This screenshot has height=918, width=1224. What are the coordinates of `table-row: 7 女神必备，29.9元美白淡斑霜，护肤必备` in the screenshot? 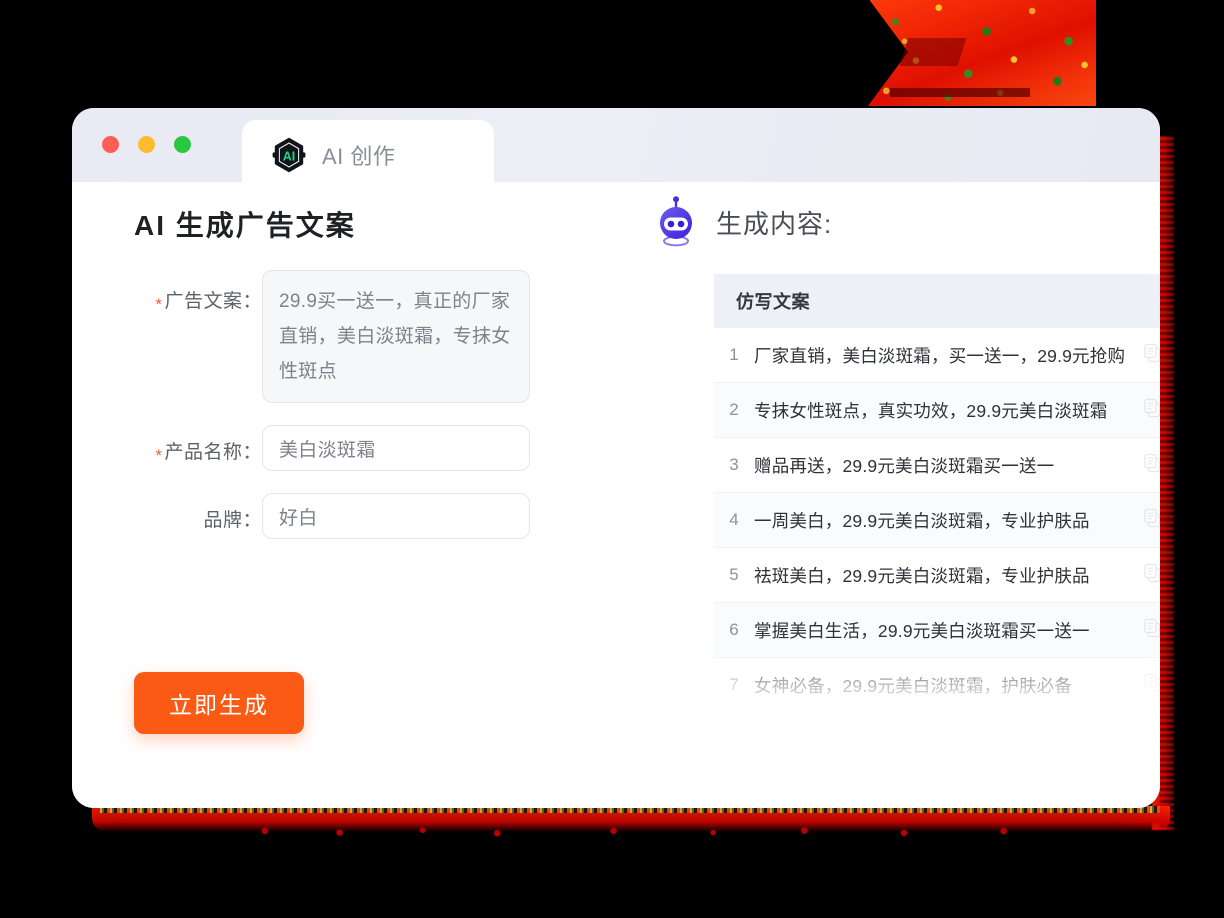 It's located at (937, 681).